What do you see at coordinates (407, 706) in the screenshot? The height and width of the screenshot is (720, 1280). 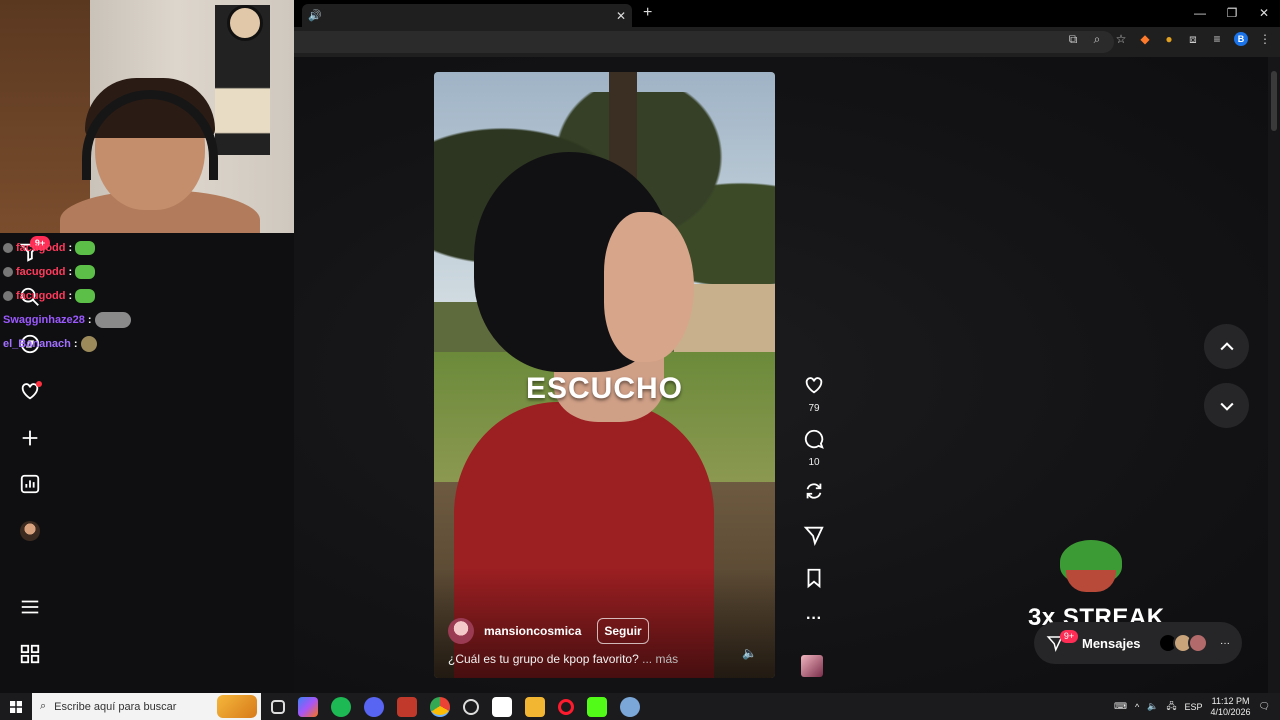 I see `video-editor-icon` at bounding box center [407, 706].